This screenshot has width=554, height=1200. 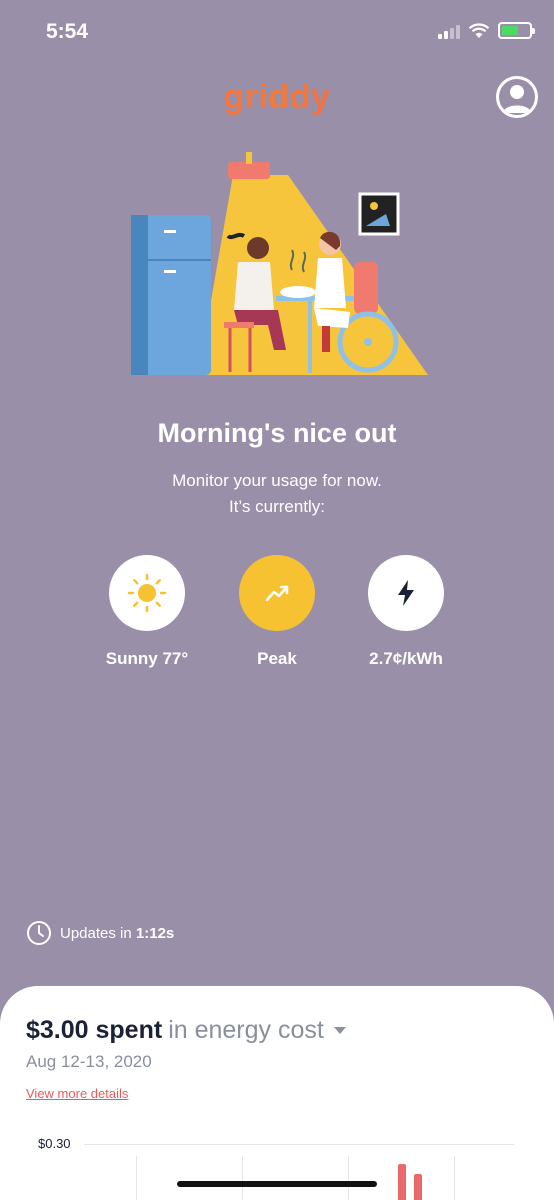 I want to click on chart-gridline, so click(x=299, y=1144).